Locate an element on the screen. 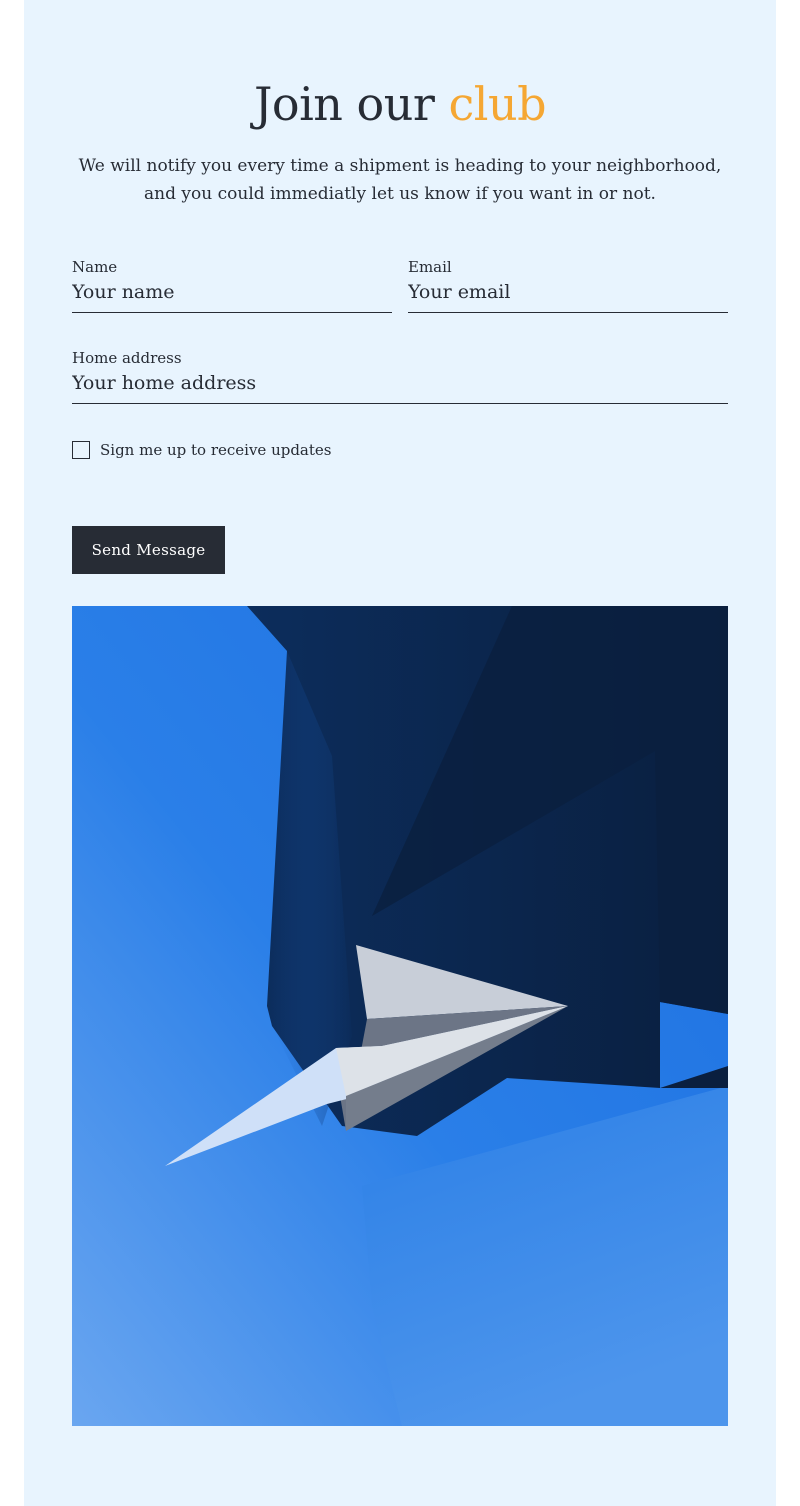 This screenshot has height=1506, width=800. name-field: Name is located at coordinates (232, 285).